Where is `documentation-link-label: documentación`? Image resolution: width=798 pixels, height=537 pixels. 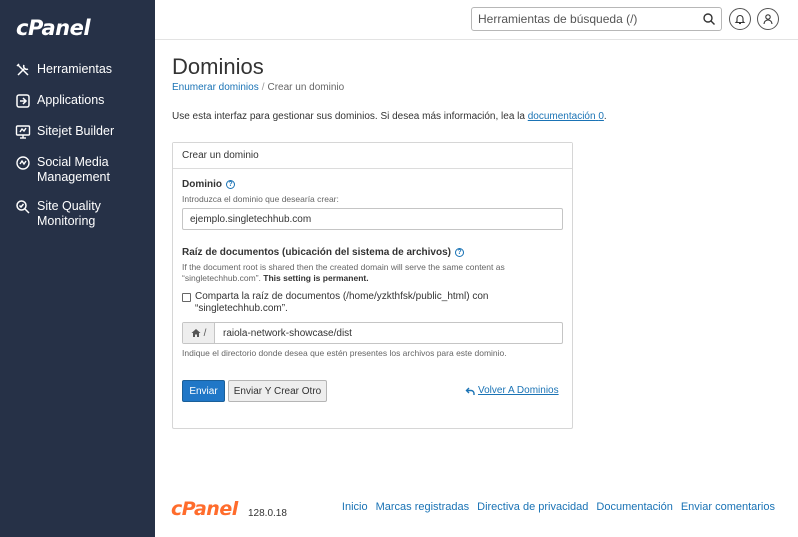 documentation-link-label: documentación is located at coordinates (561, 116).